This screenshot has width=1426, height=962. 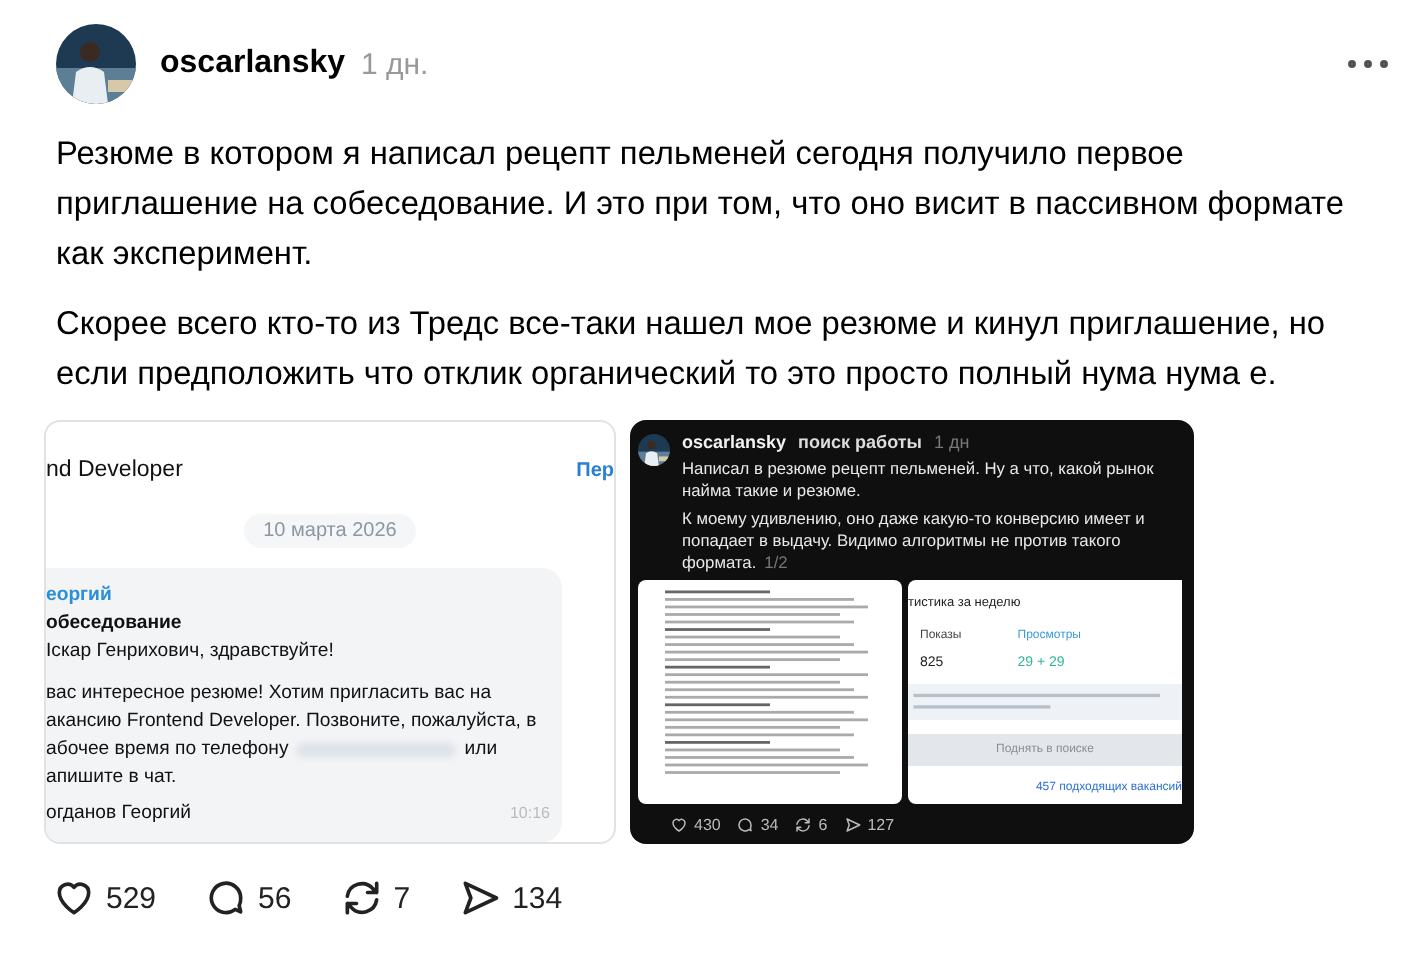 I want to click on message-text: вас интересное резюме! Хотим пригласить вас на, so click(x=270, y=693).